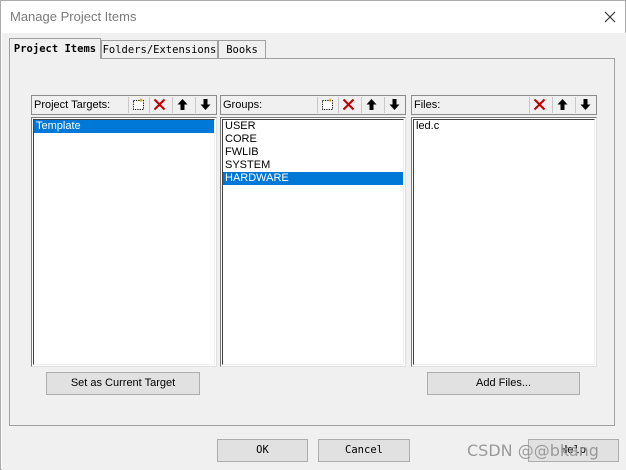  Describe the element at coordinates (533, 450) in the screenshot. I see `watermark: CSDN @@bkang` at that location.